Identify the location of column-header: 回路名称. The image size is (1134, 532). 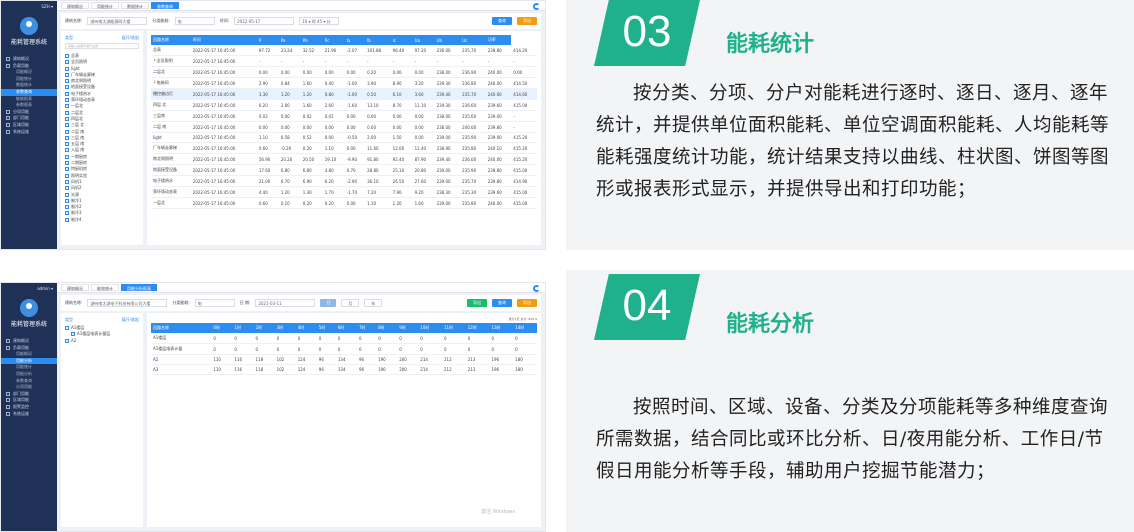
(171, 40).